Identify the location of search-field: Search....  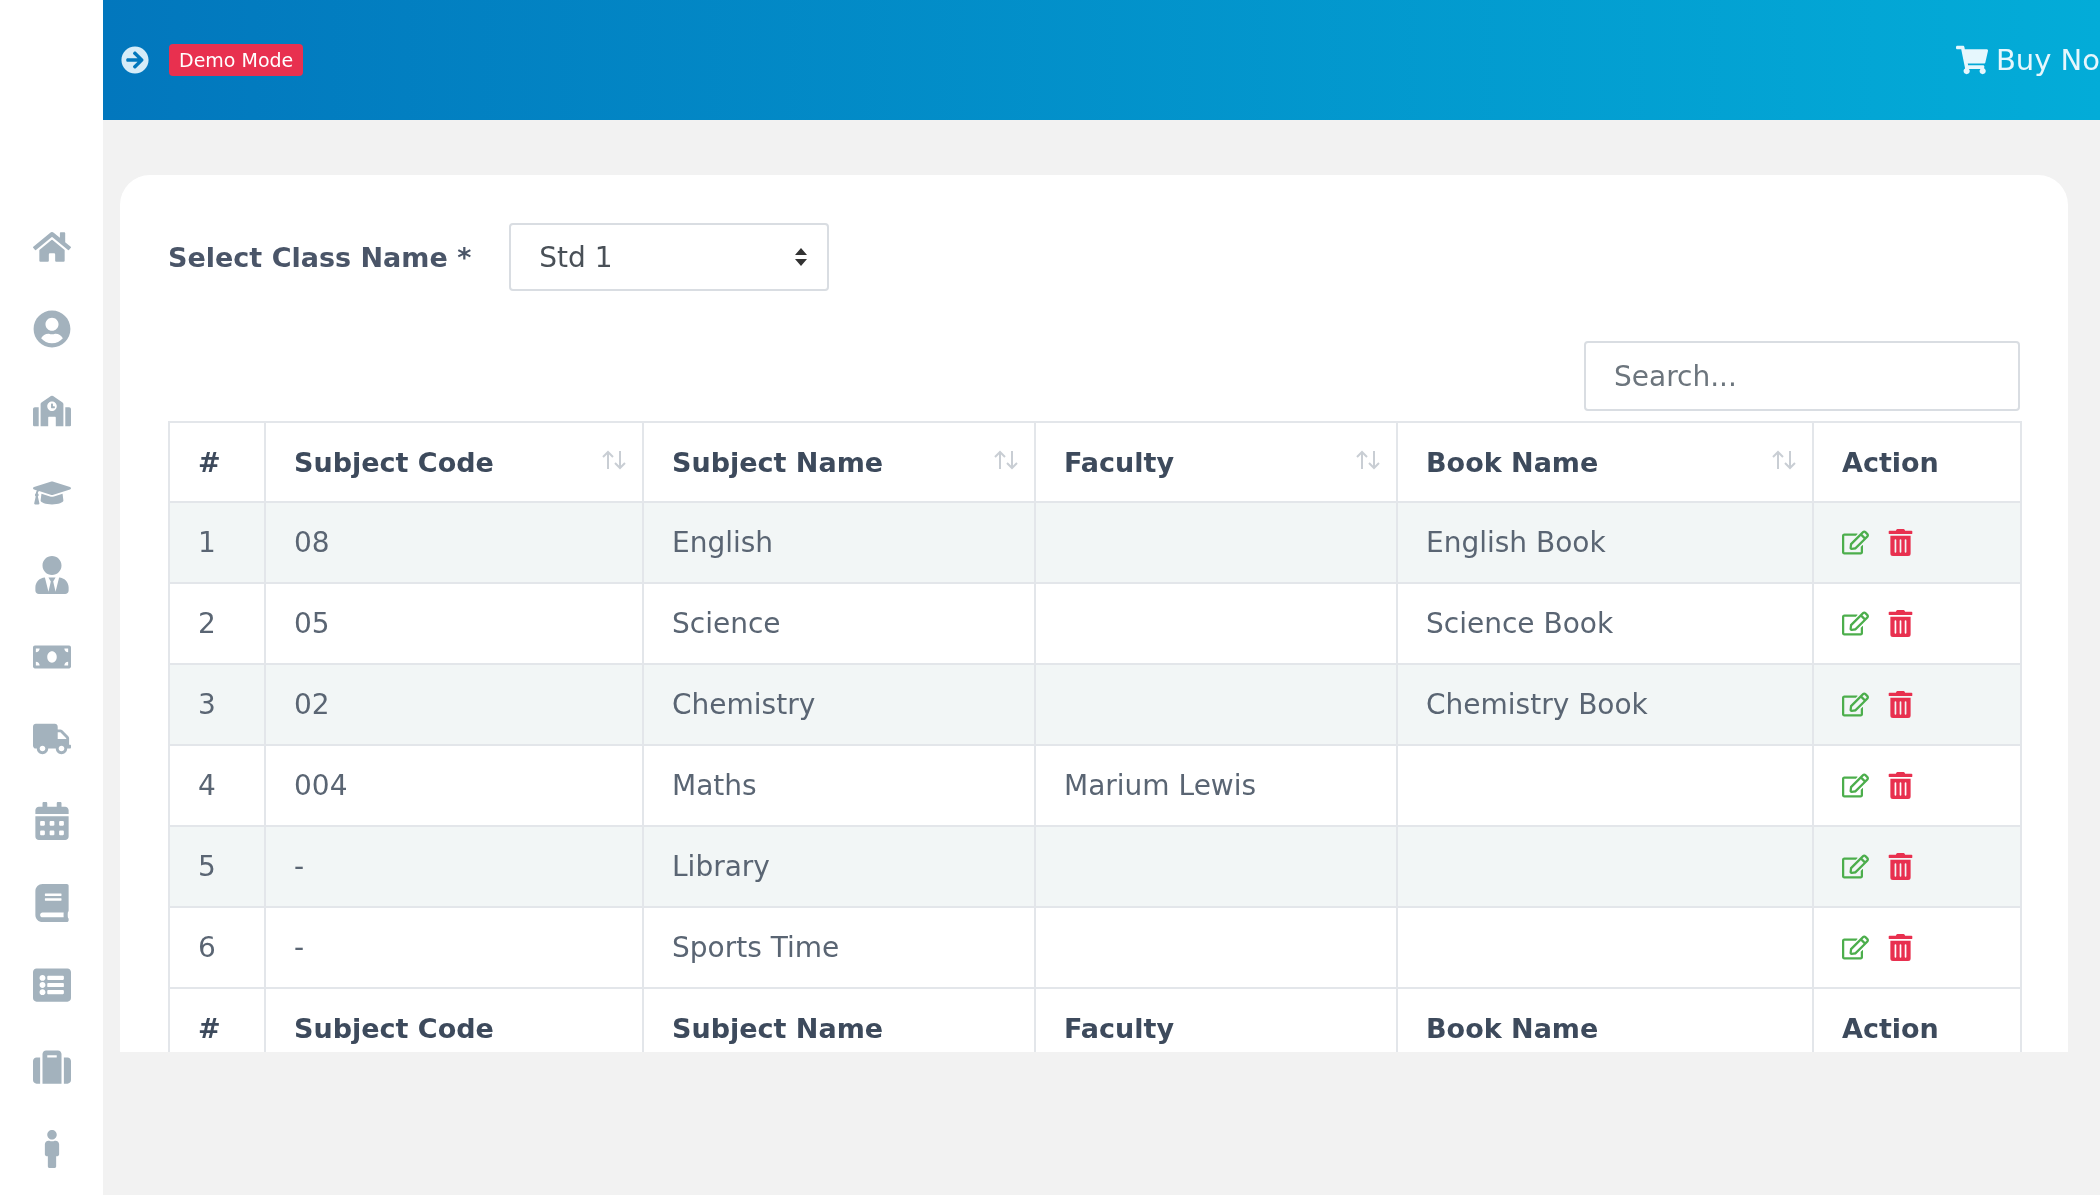
(1802, 376).